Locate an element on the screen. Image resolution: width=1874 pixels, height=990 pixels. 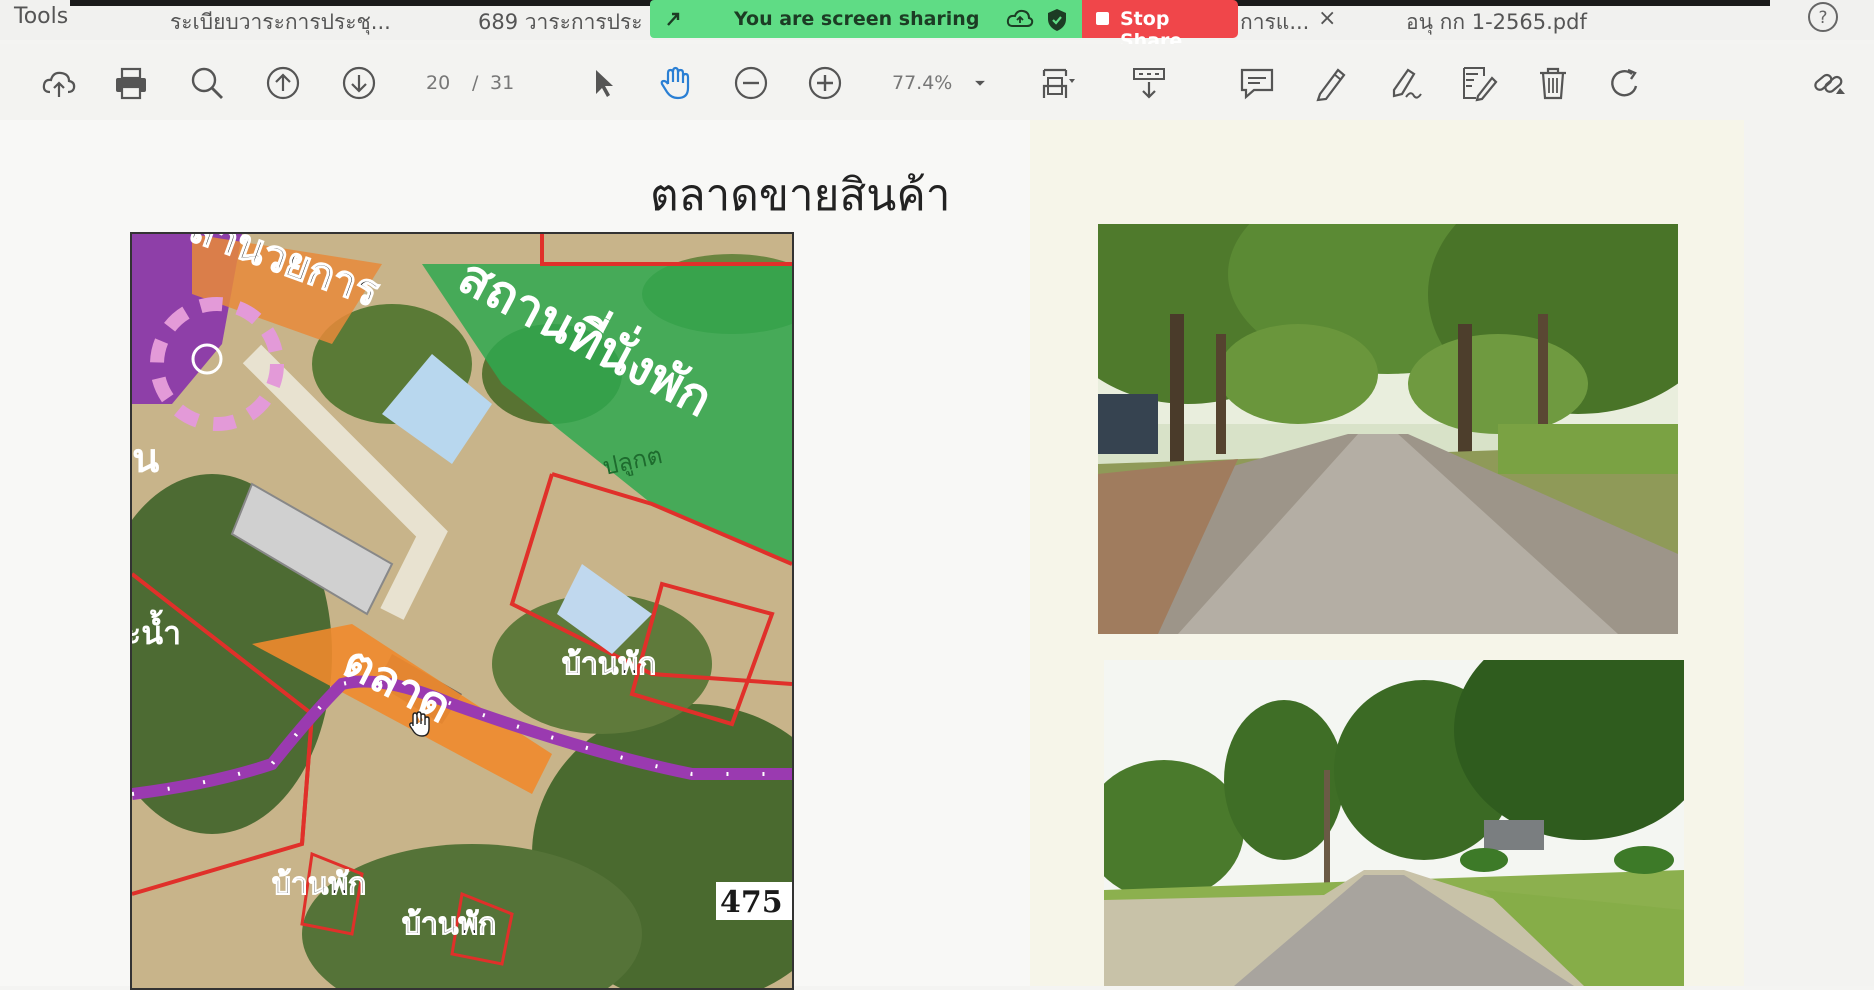
tools-menu: Tools is located at coordinates (41, 16).